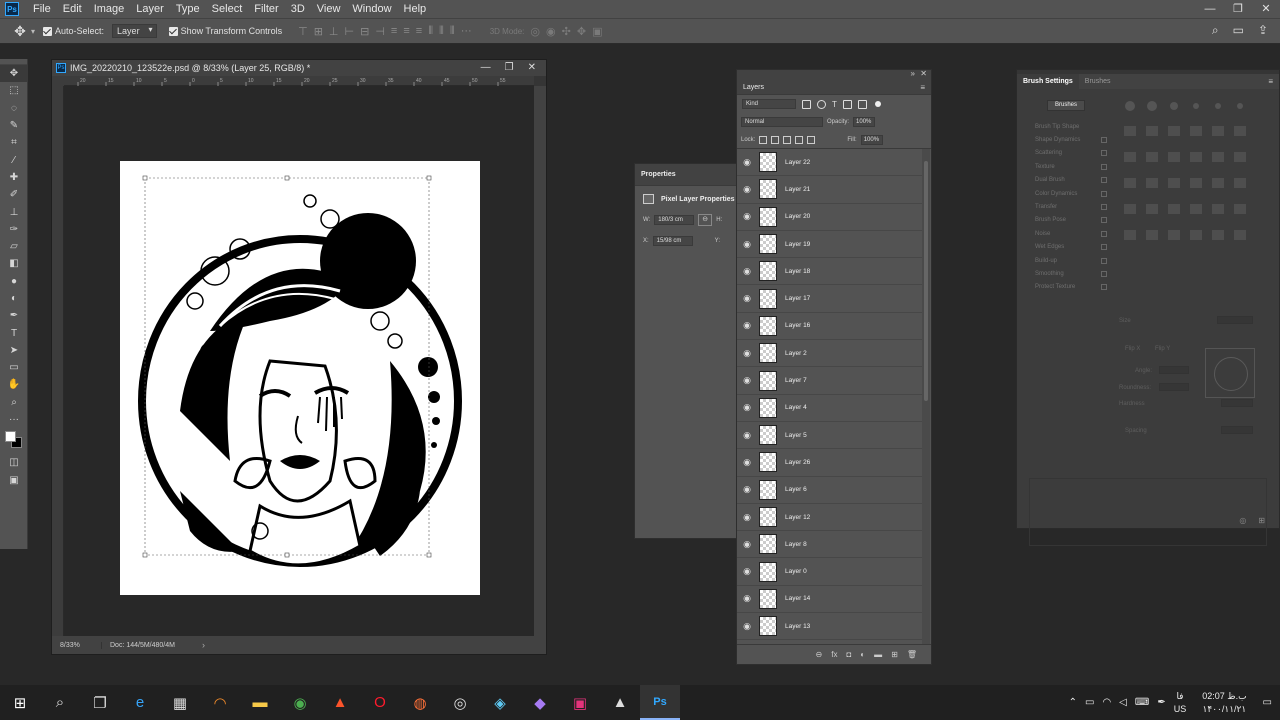  Describe the element at coordinates (14, 384) in the screenshot. I see `hand-icon: ✋` at that location.